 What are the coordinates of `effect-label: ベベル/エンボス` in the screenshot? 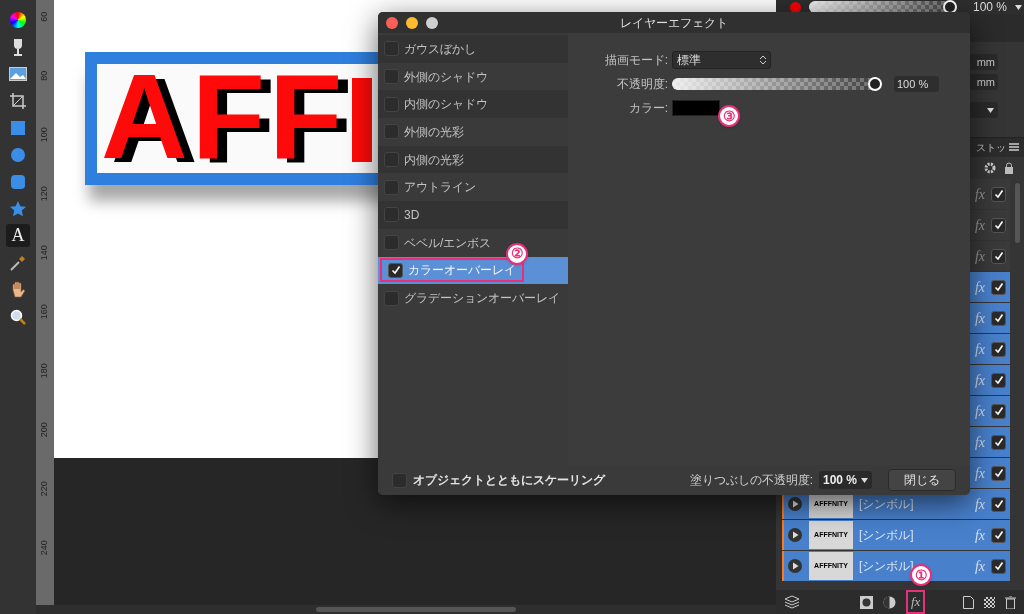 It's located at (448, 243).